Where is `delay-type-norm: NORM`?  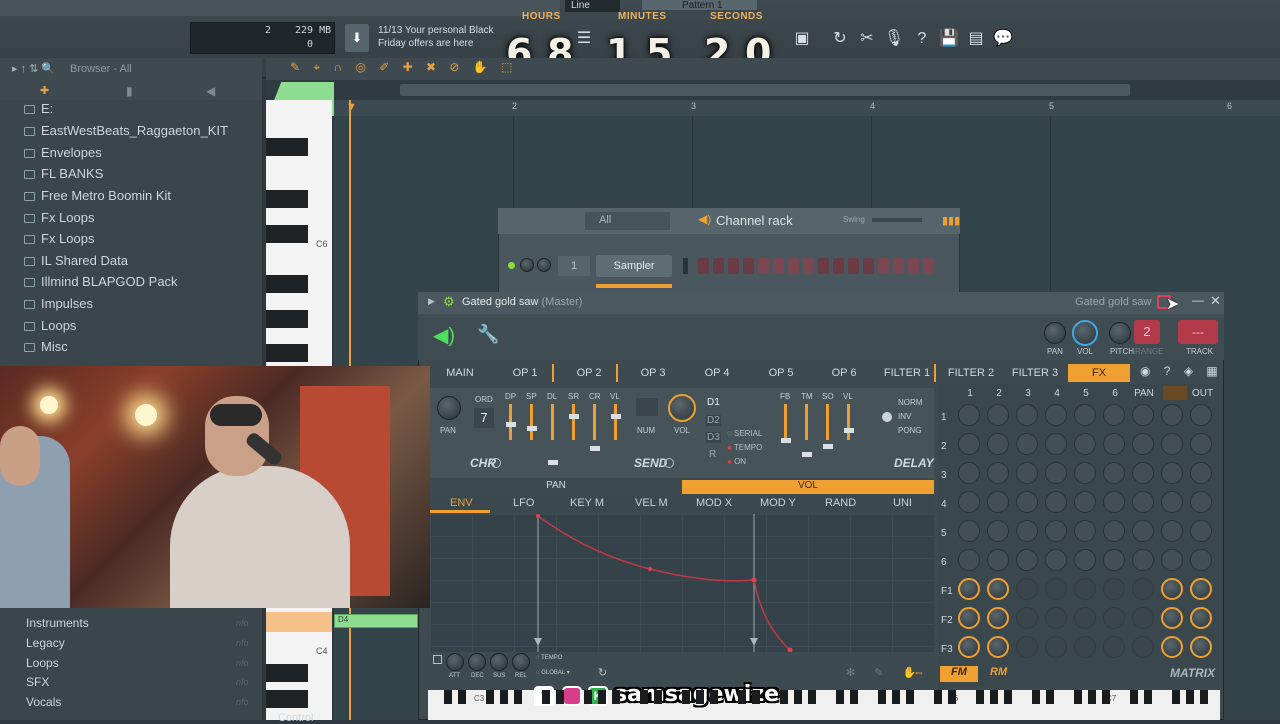
delay-type-norm: NORM is located at coordinates (910, 402).